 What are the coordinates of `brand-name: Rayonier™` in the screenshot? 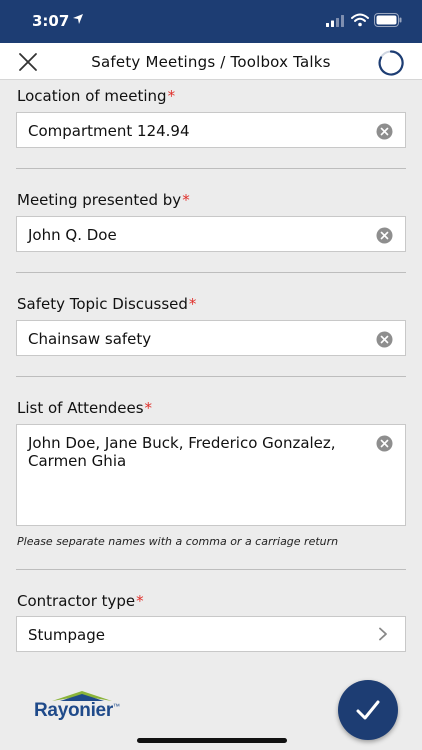 It's located at (77, 710).